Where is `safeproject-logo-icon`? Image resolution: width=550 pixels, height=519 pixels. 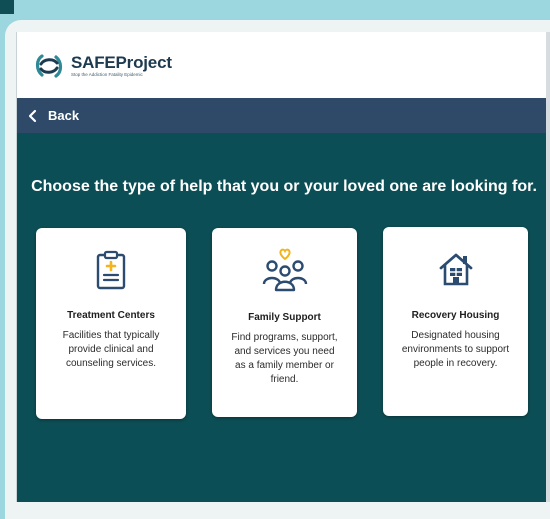
safeproject-logo-icon is located at coordinates (49, 66).